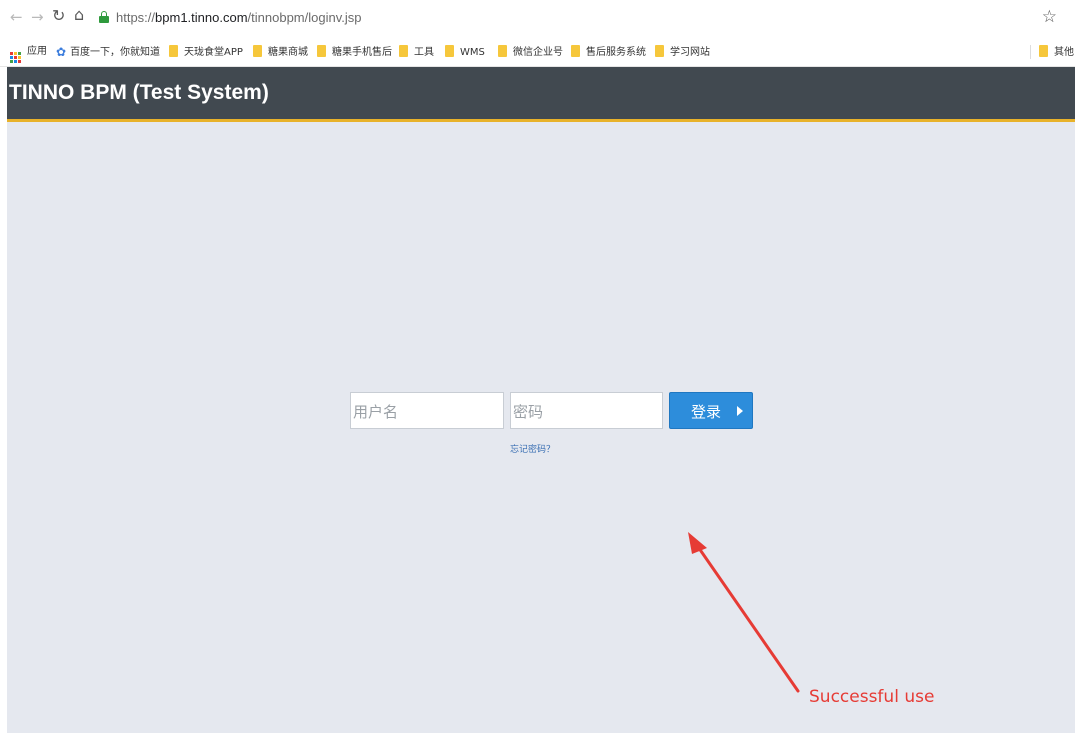 The image size is (1075, 733). What do you see at coordinates (28, 54) in the screenshot?
I see `bookmark-apps: 应用` at bounding box center [28, 54].